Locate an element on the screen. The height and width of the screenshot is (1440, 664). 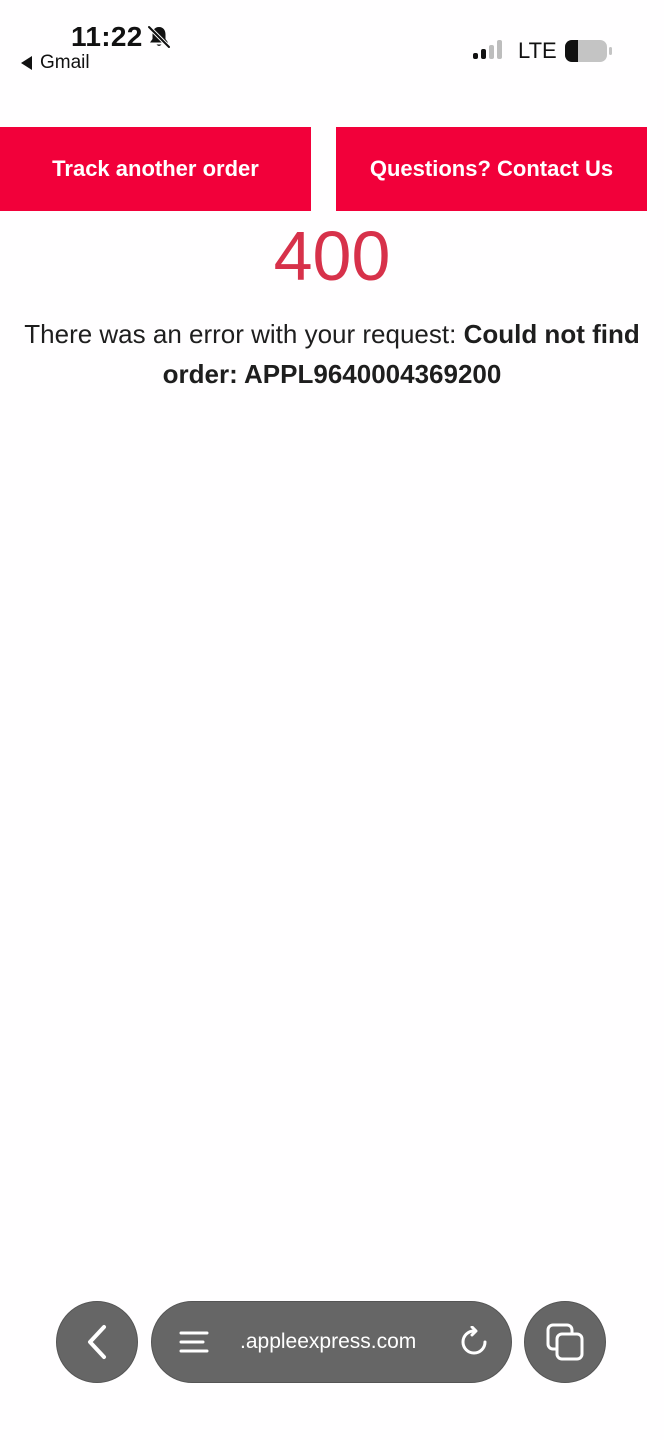
chevron-left-icon is located at coordinates (97, 1342).